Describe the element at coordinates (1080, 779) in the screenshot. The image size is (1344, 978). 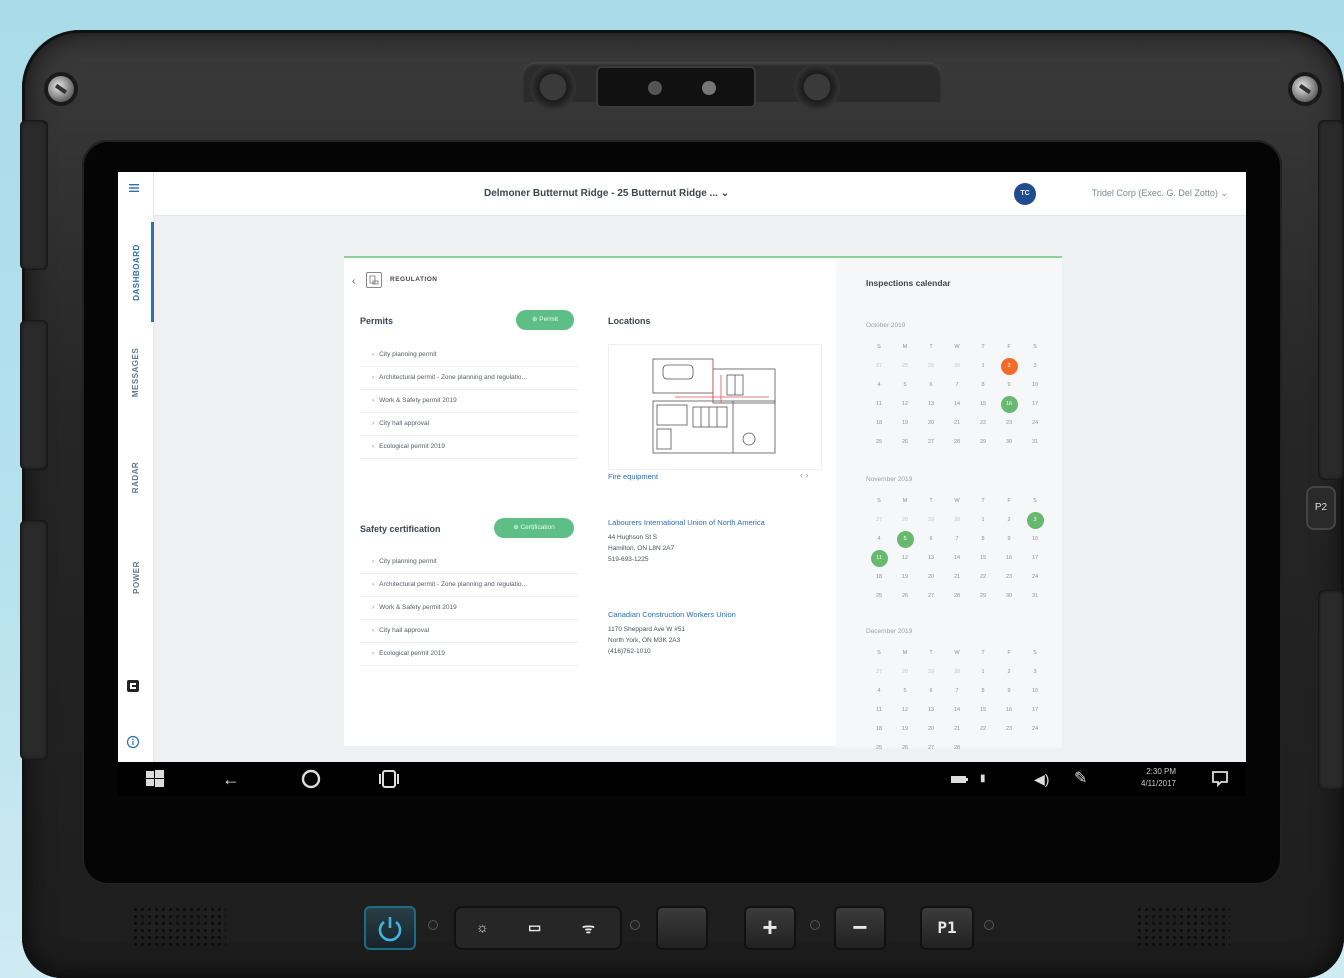
I see `pen-icon: ✎` at that location.